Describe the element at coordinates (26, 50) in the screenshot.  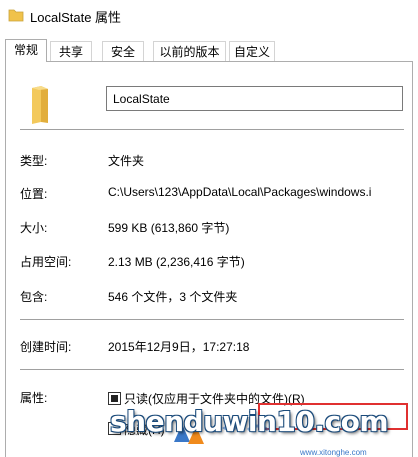
I see `tab-general: 常规` at that location.